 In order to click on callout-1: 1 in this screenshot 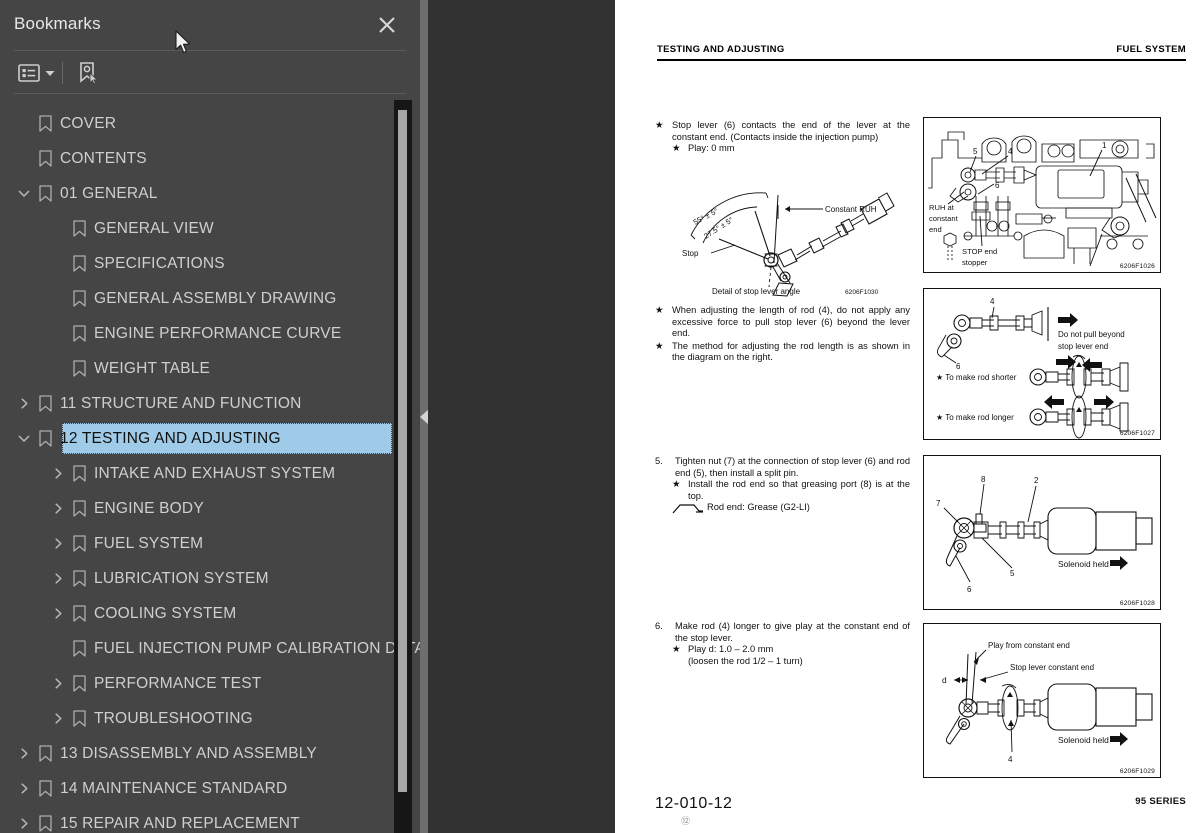, I will do `click(1104, 145)`.